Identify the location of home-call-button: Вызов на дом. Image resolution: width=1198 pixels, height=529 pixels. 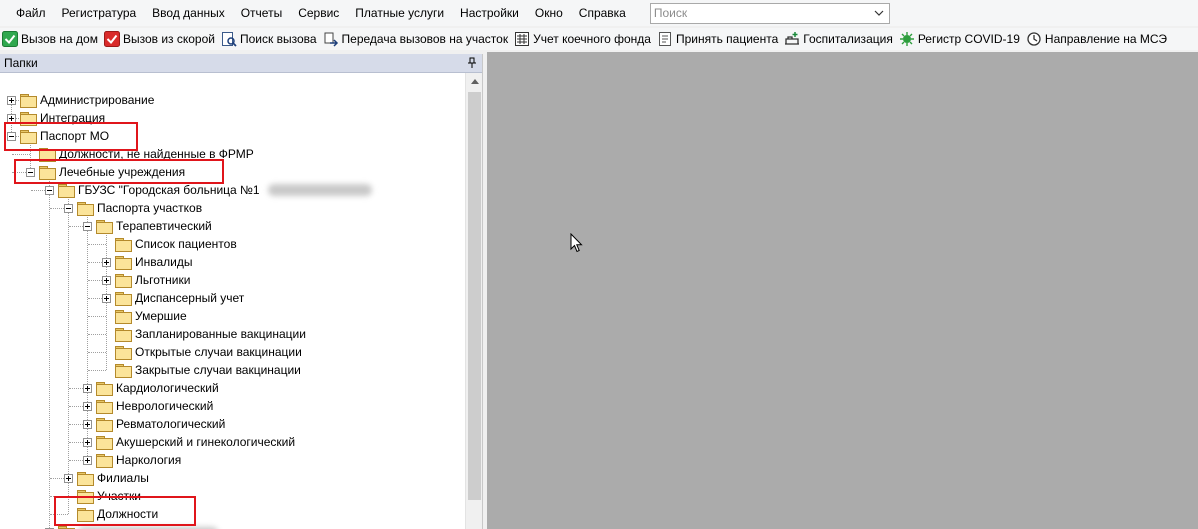
(51, 39).